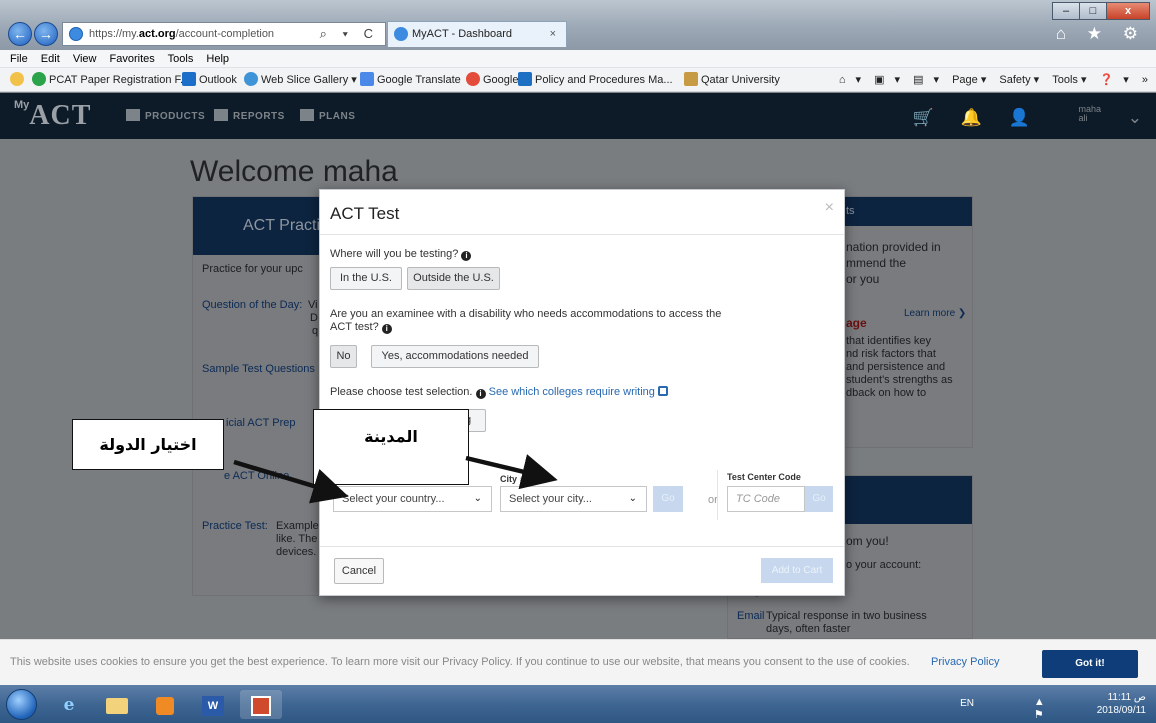 The height and width of the screenshot is (723, 1156). I want to click on media-player-taskbar-icon, so click(165, 704).